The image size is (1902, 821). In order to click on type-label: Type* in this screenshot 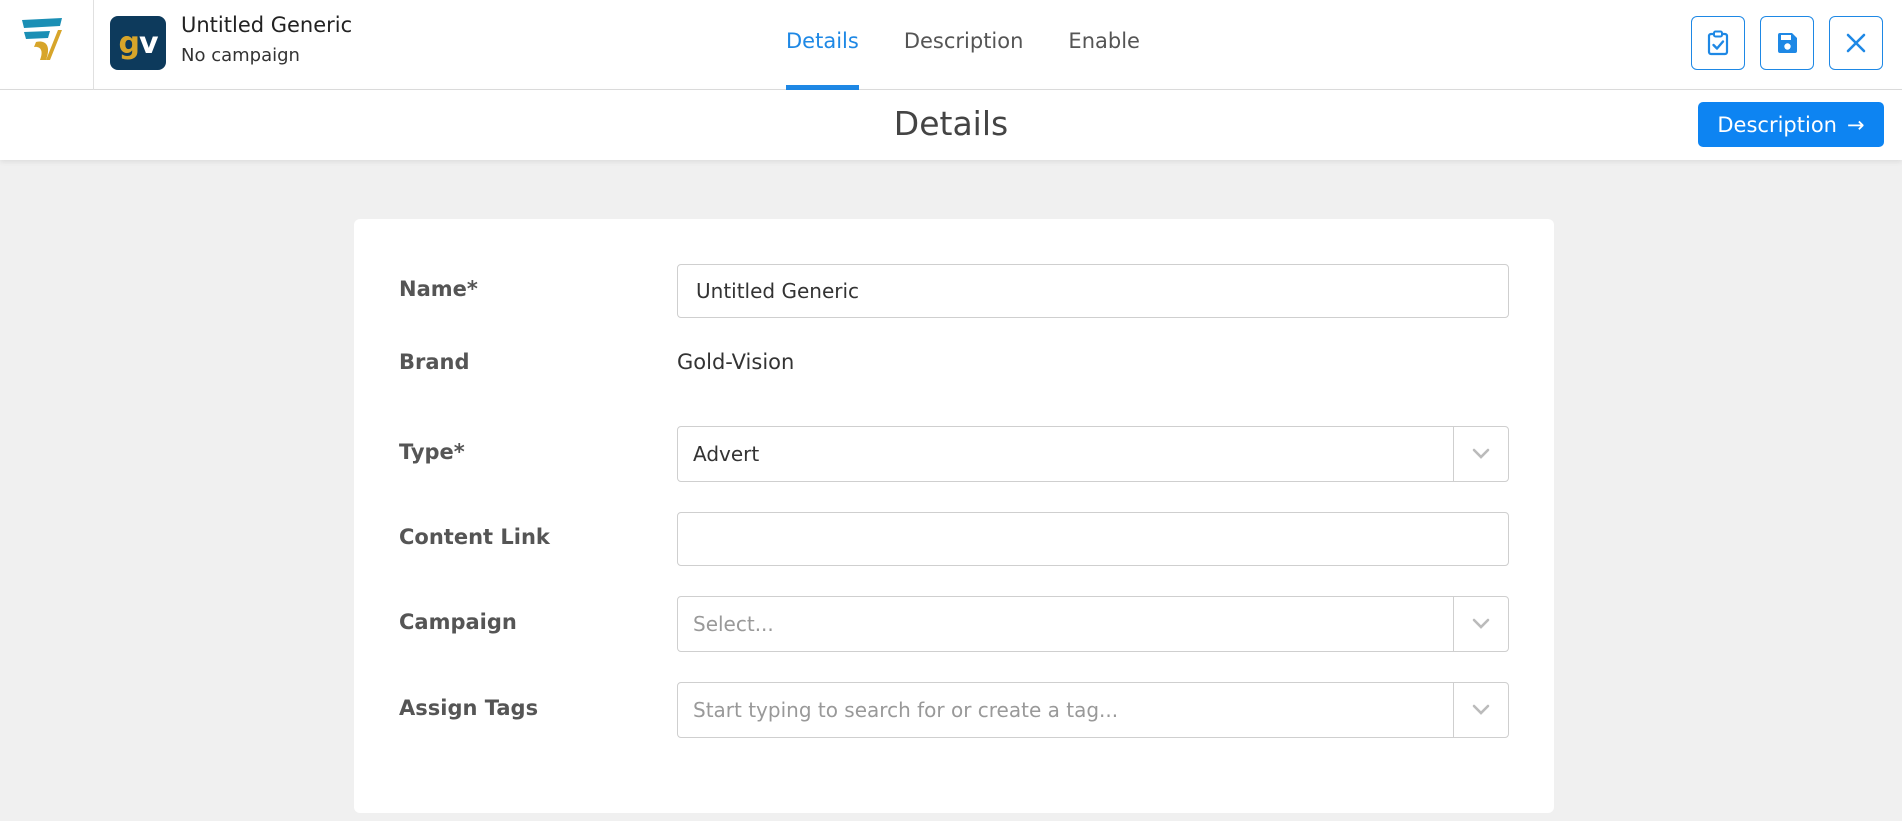, I will do `click(432, 452)`.